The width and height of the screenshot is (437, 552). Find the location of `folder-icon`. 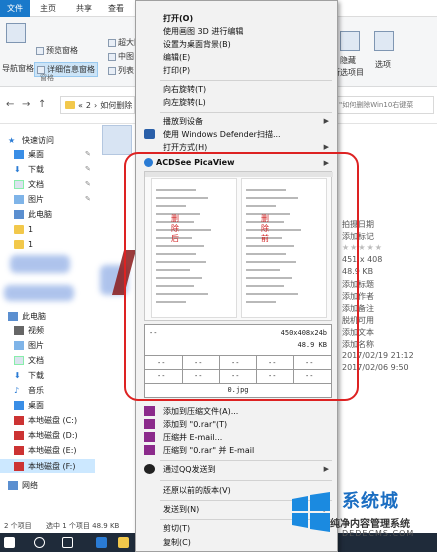

folder-icon is located at coordinates (19, 229).